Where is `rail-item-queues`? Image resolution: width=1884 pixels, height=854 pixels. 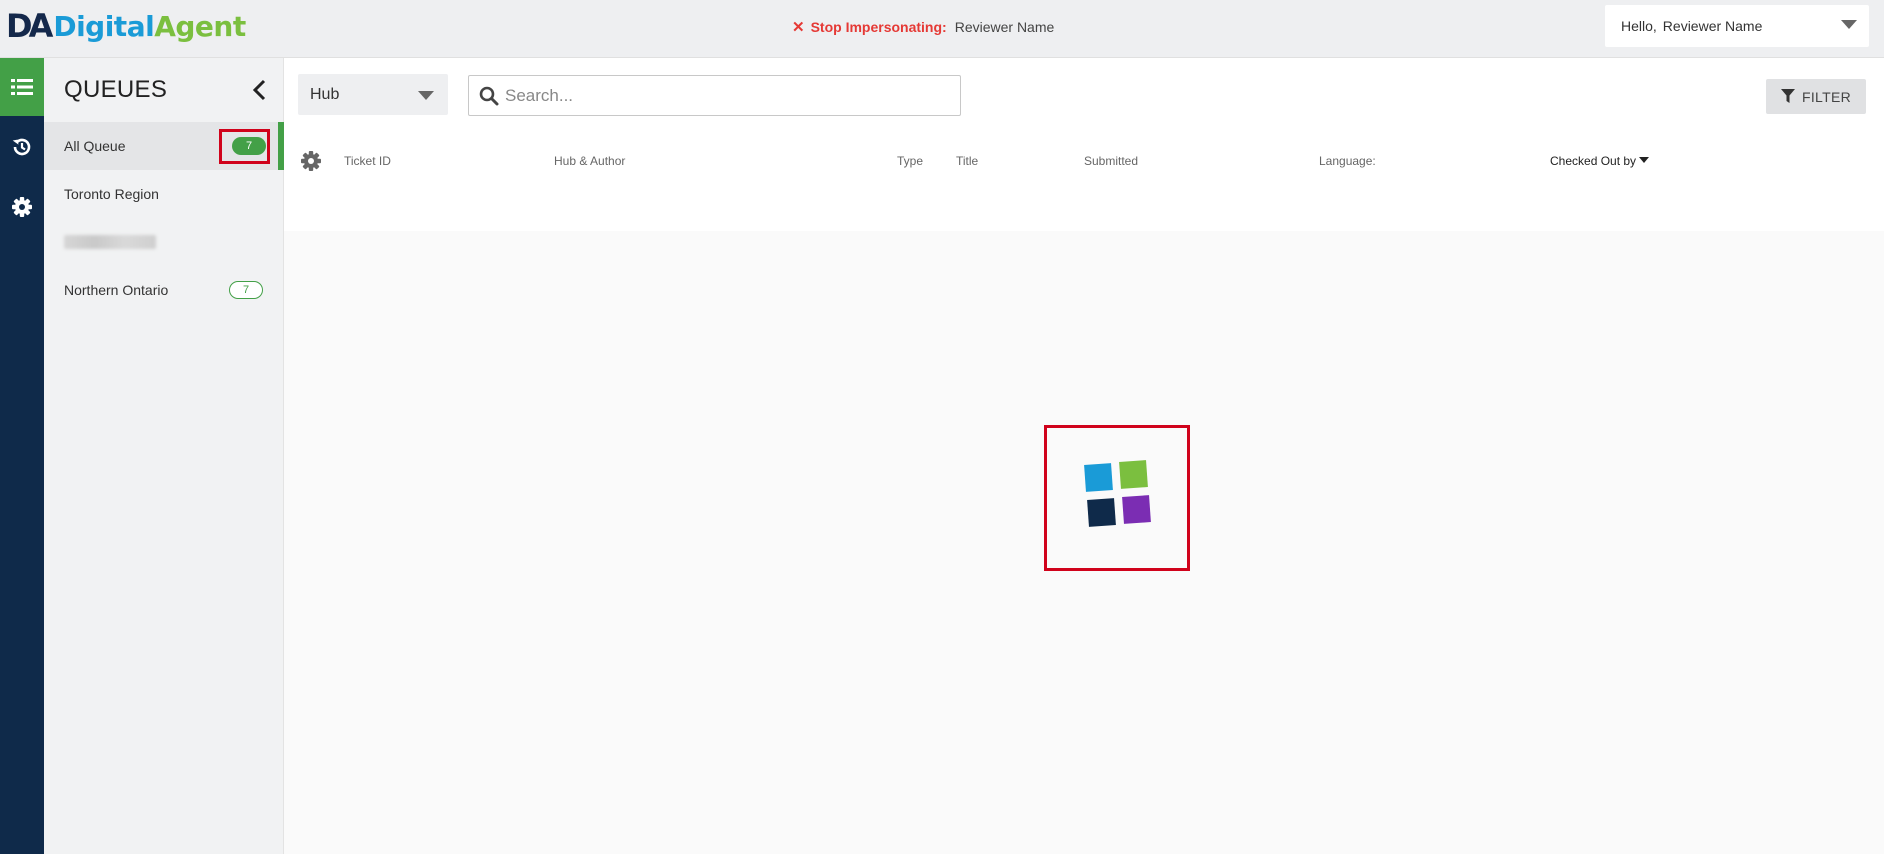 rail-item-queues is located at coordinates (22, 87).